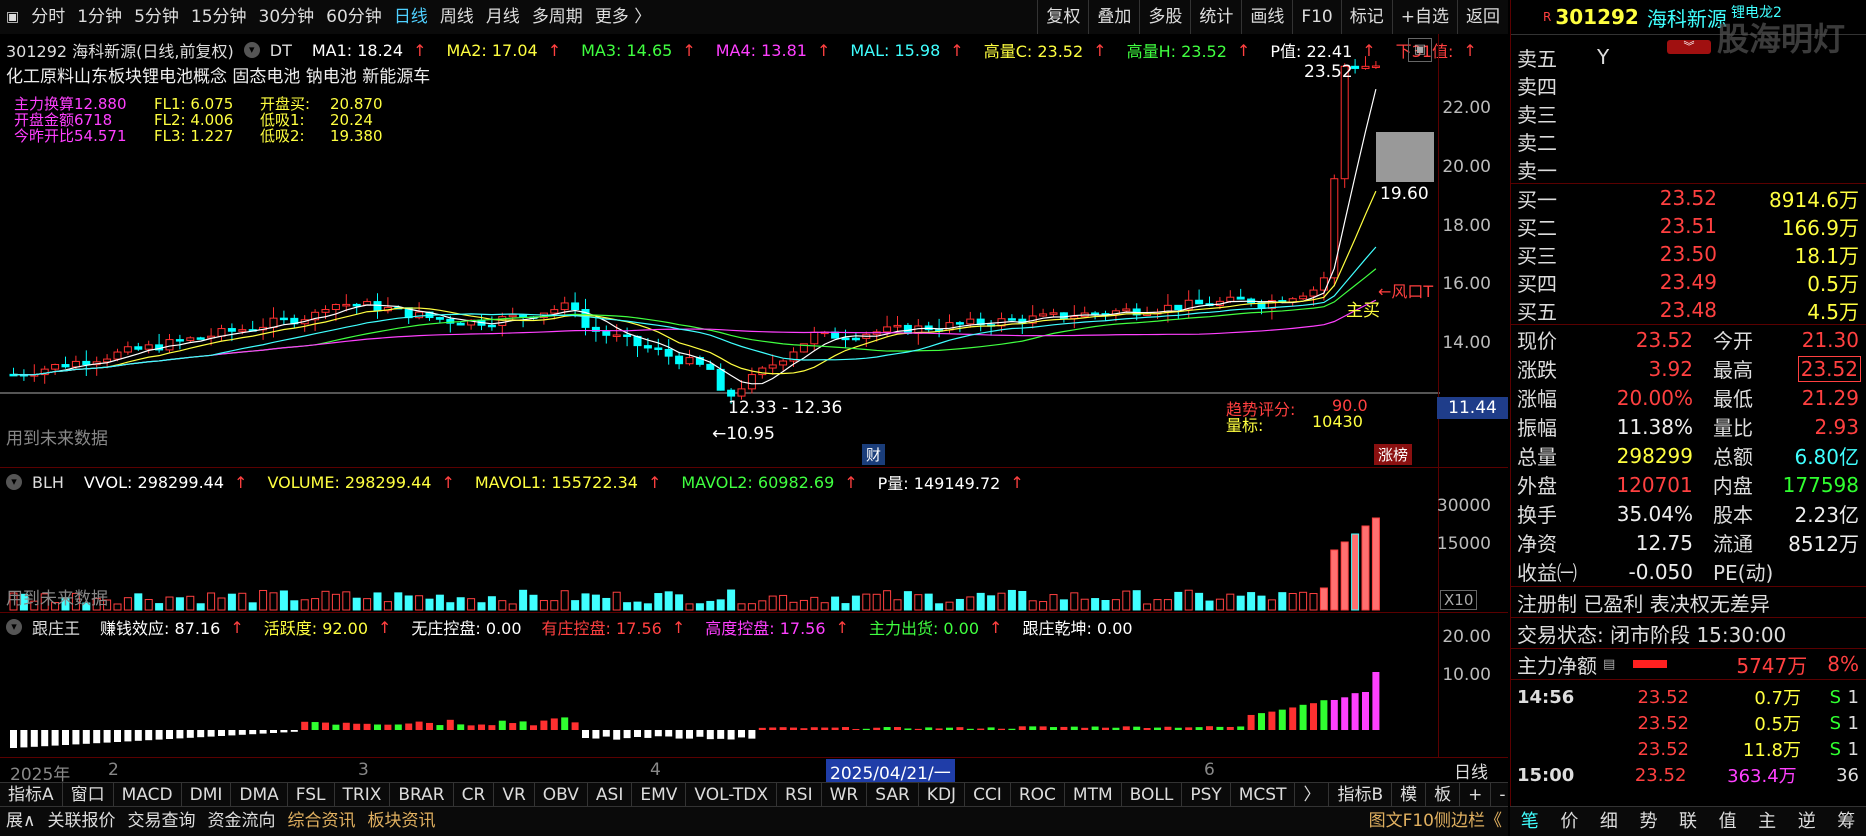 This screenshot has height=836, width=1866. I want to click on status-tab-5: 板块资讯, so click(401, 821).